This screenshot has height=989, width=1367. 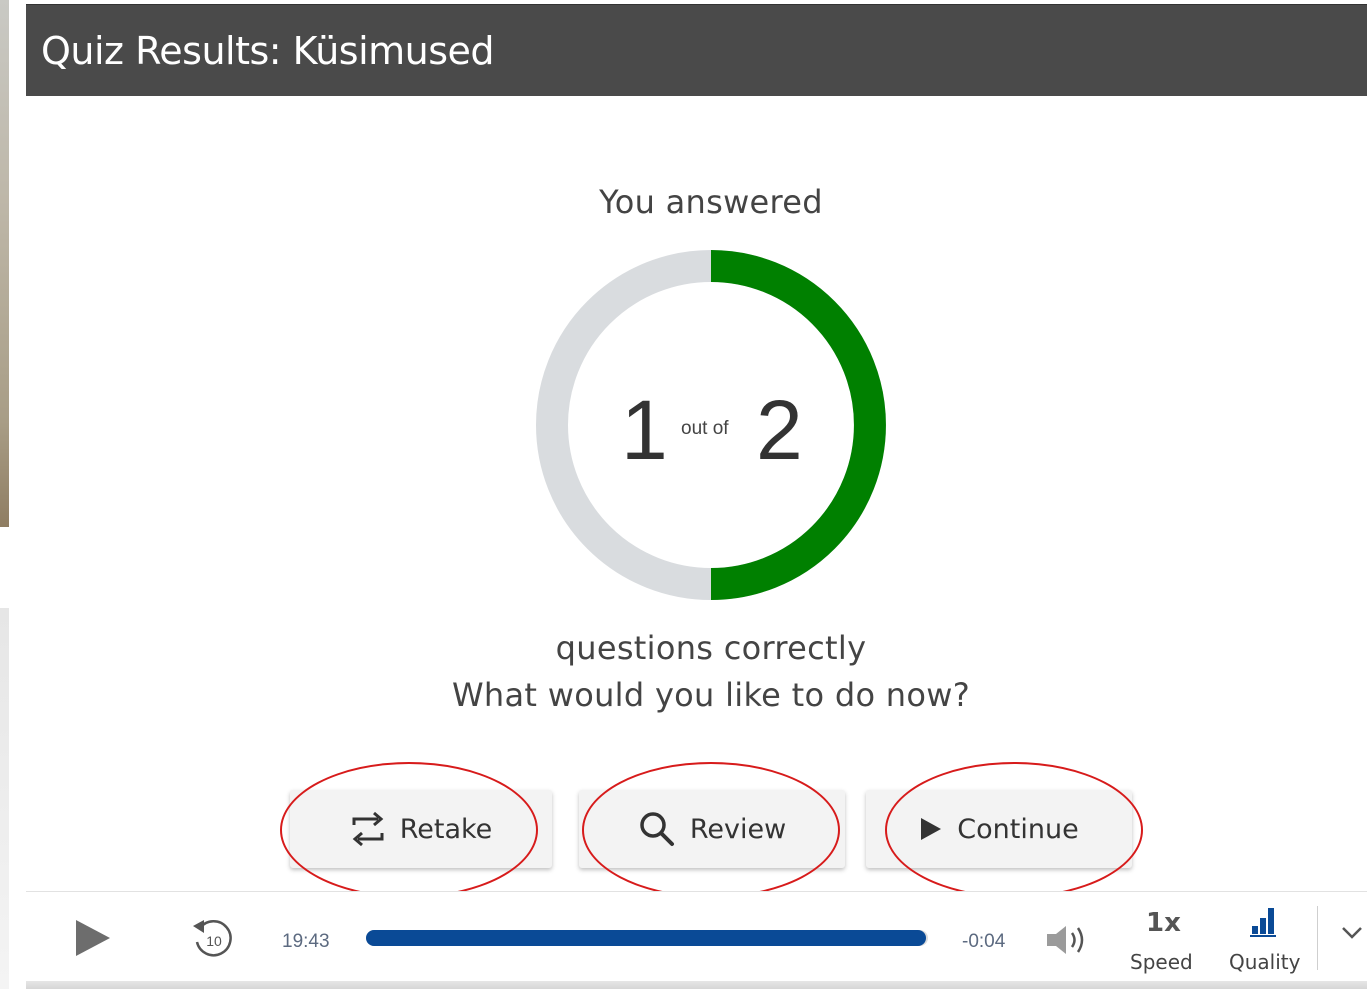 What do you see at coordinates (446, 829) in the screenshot?
I see `retake-label: Retake` at bounding box center [446, 829].